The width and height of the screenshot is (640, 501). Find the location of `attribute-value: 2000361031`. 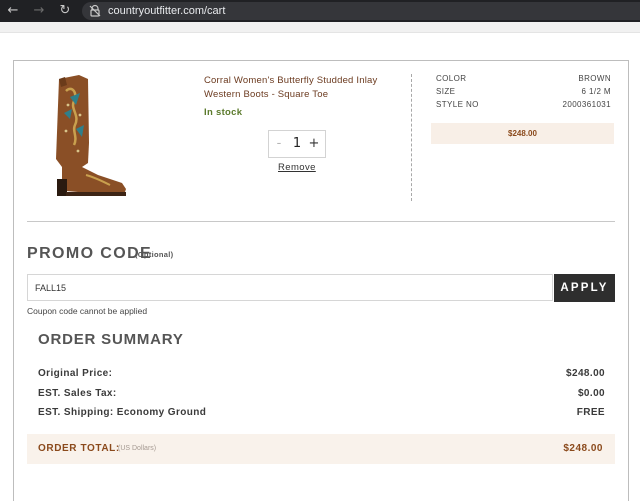

attribute-value: 2000361031 is located at coordinates (586, 104).